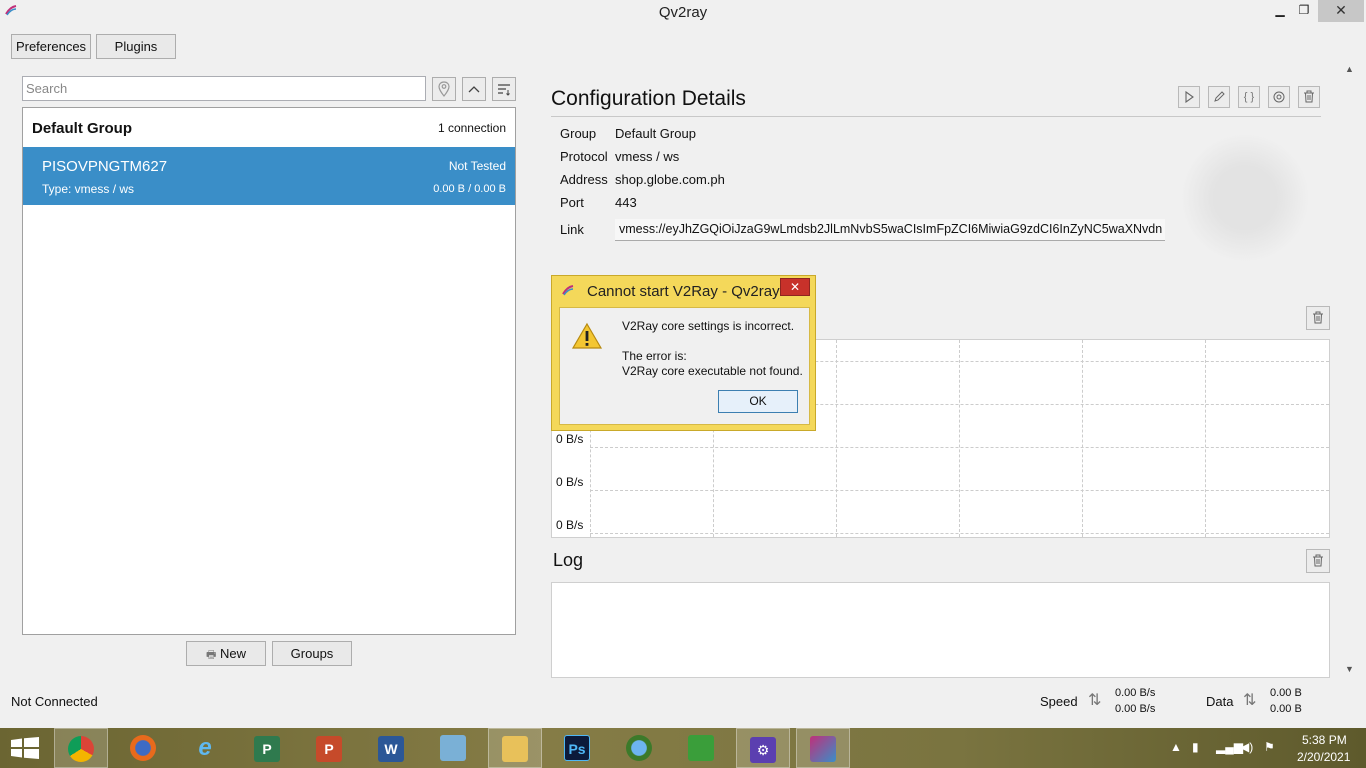  Describe the element at coordinates (224, 88) in the screenshot. I see `search-input: Search` at that location.